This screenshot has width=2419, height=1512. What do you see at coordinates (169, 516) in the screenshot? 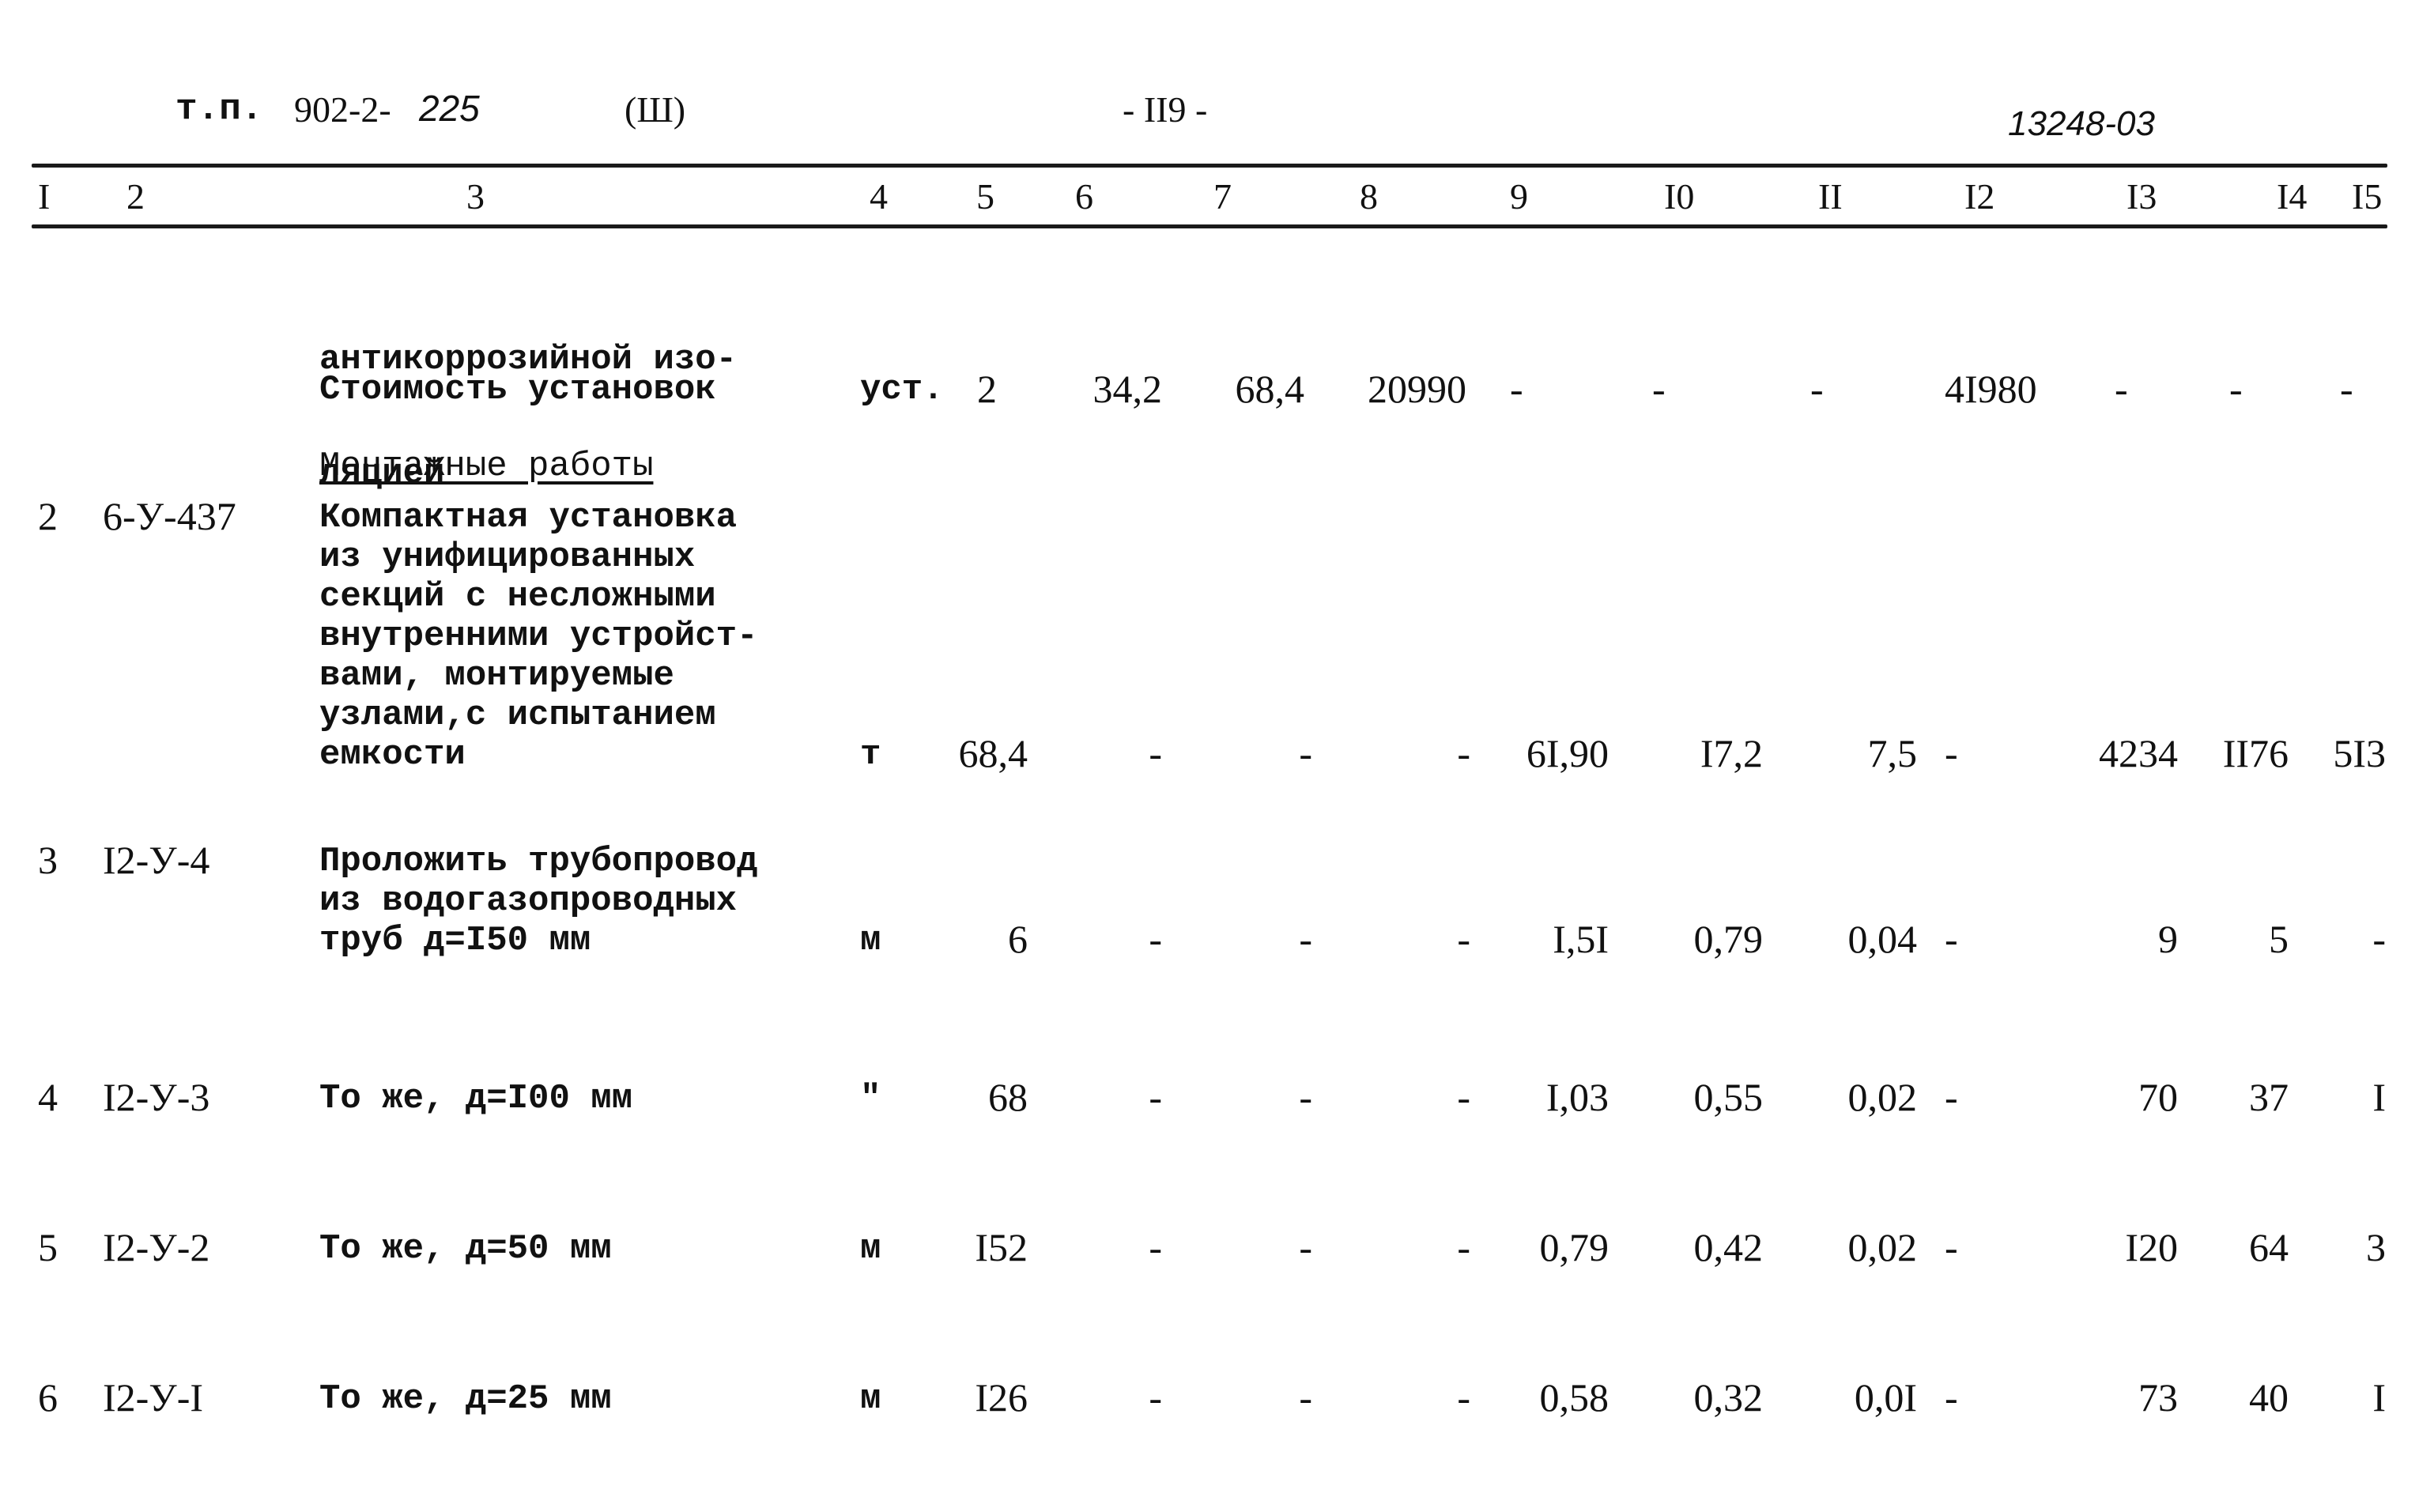
I see `row-code: 6-У-437` at bounding box center [169, 516].